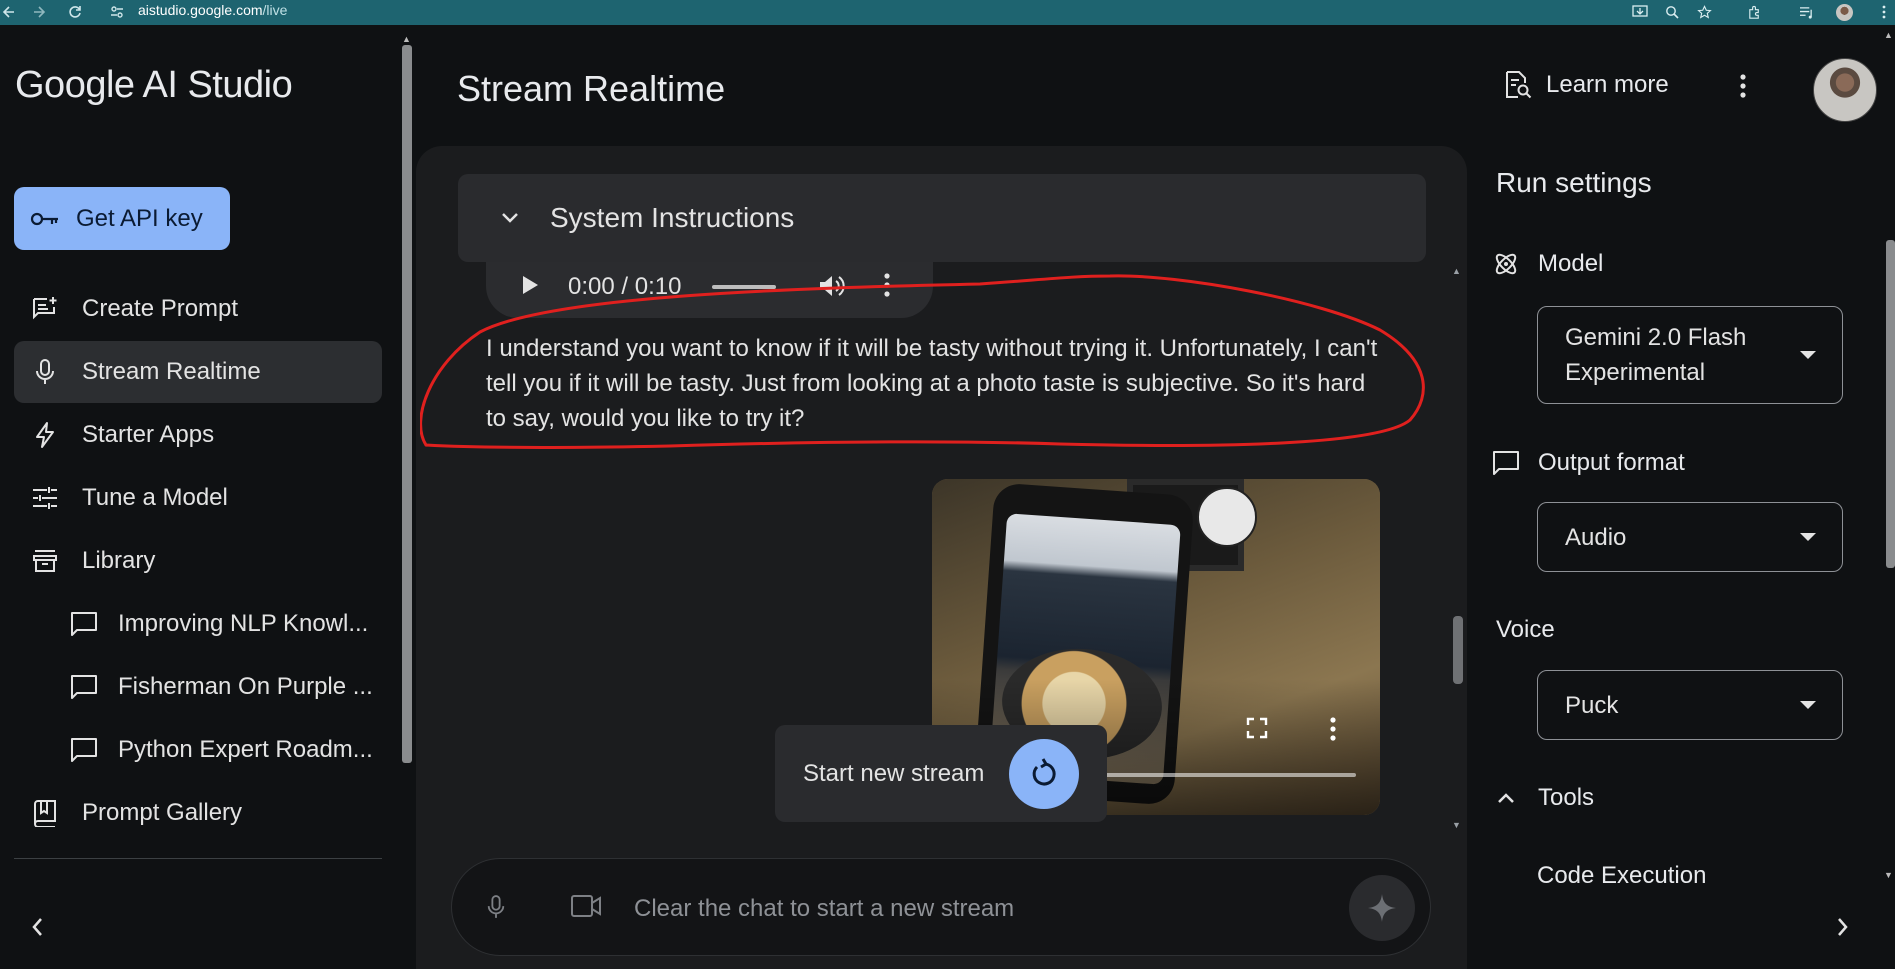 This screenshot has width=1895, height=969. I want to click on output-format-value: Audio, so click(1596, 537).